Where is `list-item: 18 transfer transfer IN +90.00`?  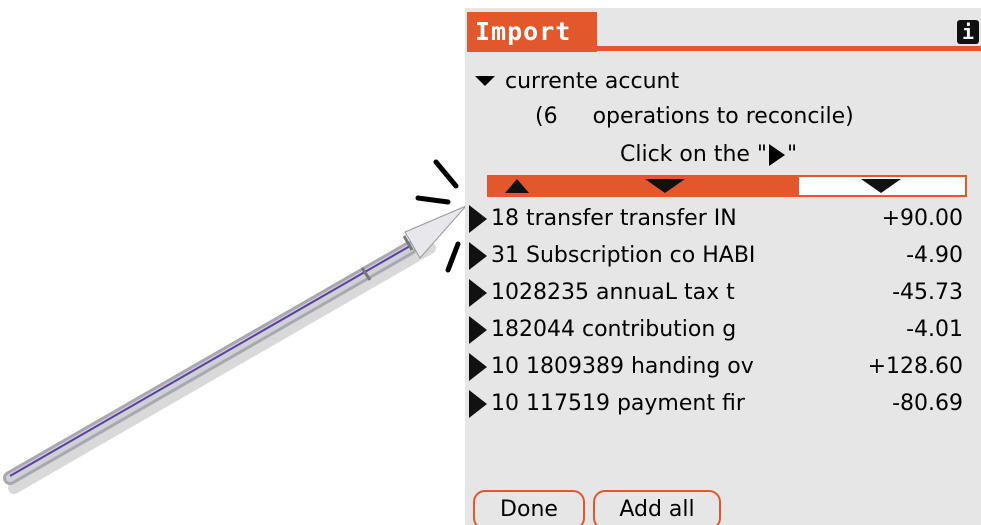
list-item: 18 transfer transfer IN +90.00 is located at coordinates (723, 218).